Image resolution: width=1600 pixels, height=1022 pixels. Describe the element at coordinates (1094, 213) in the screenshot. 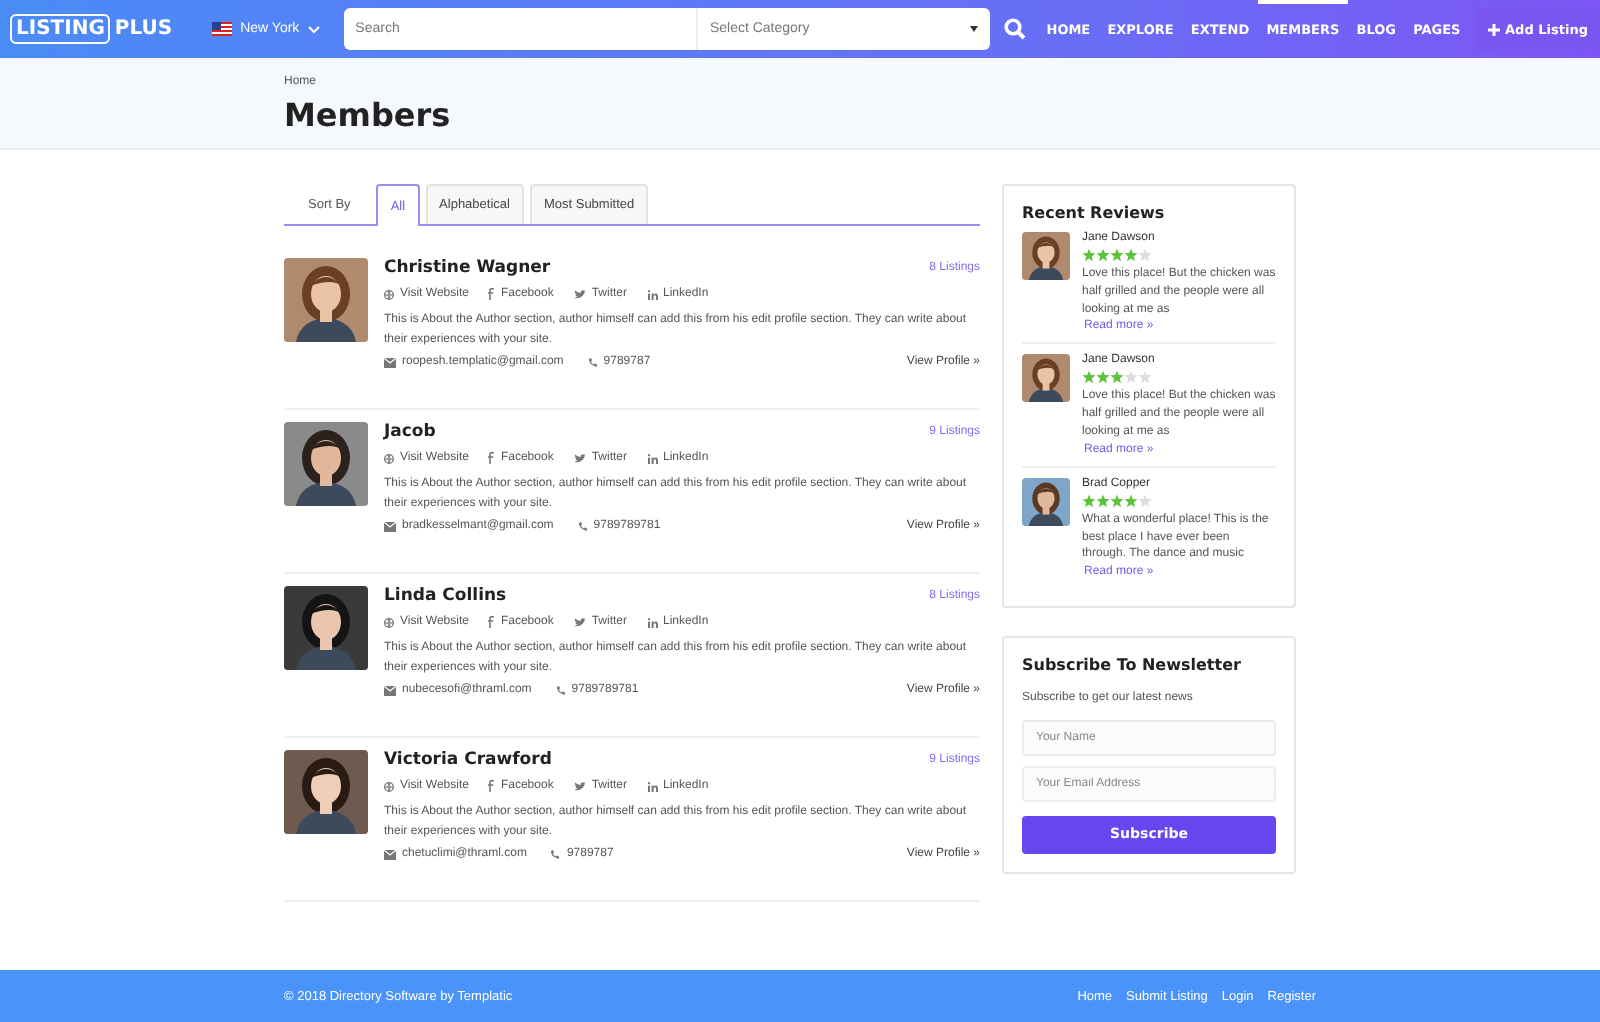

I see `section-title: Recent Reviews` at that location.